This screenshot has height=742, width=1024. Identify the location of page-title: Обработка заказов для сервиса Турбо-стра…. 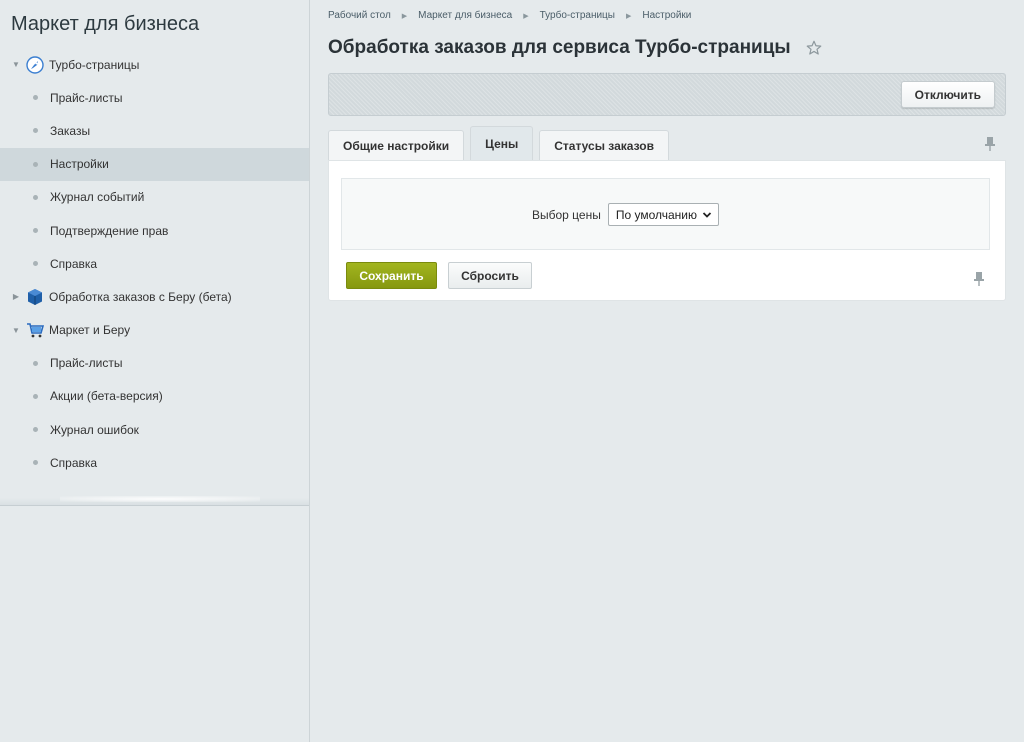
(575, 48).